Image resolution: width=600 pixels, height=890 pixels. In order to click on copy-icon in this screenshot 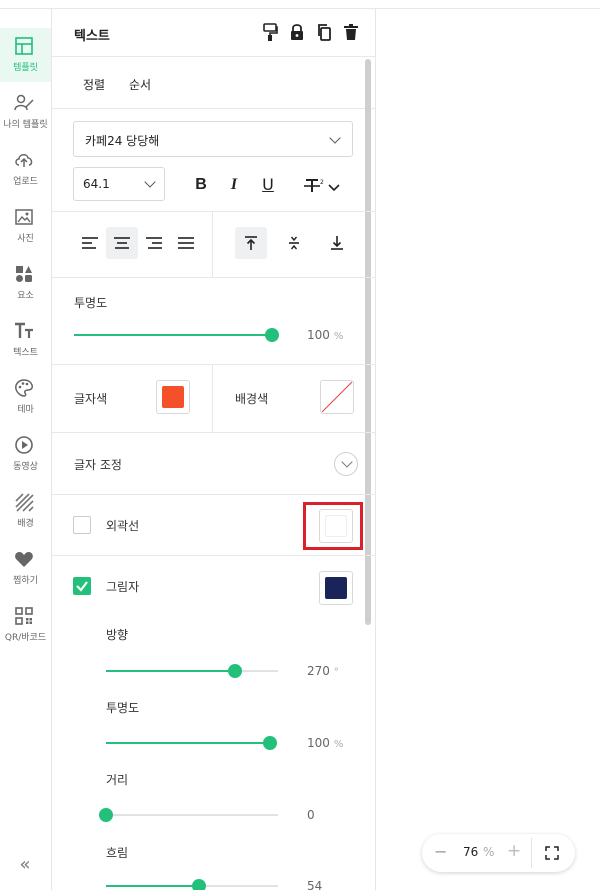, I will do `click(324, 32)`.